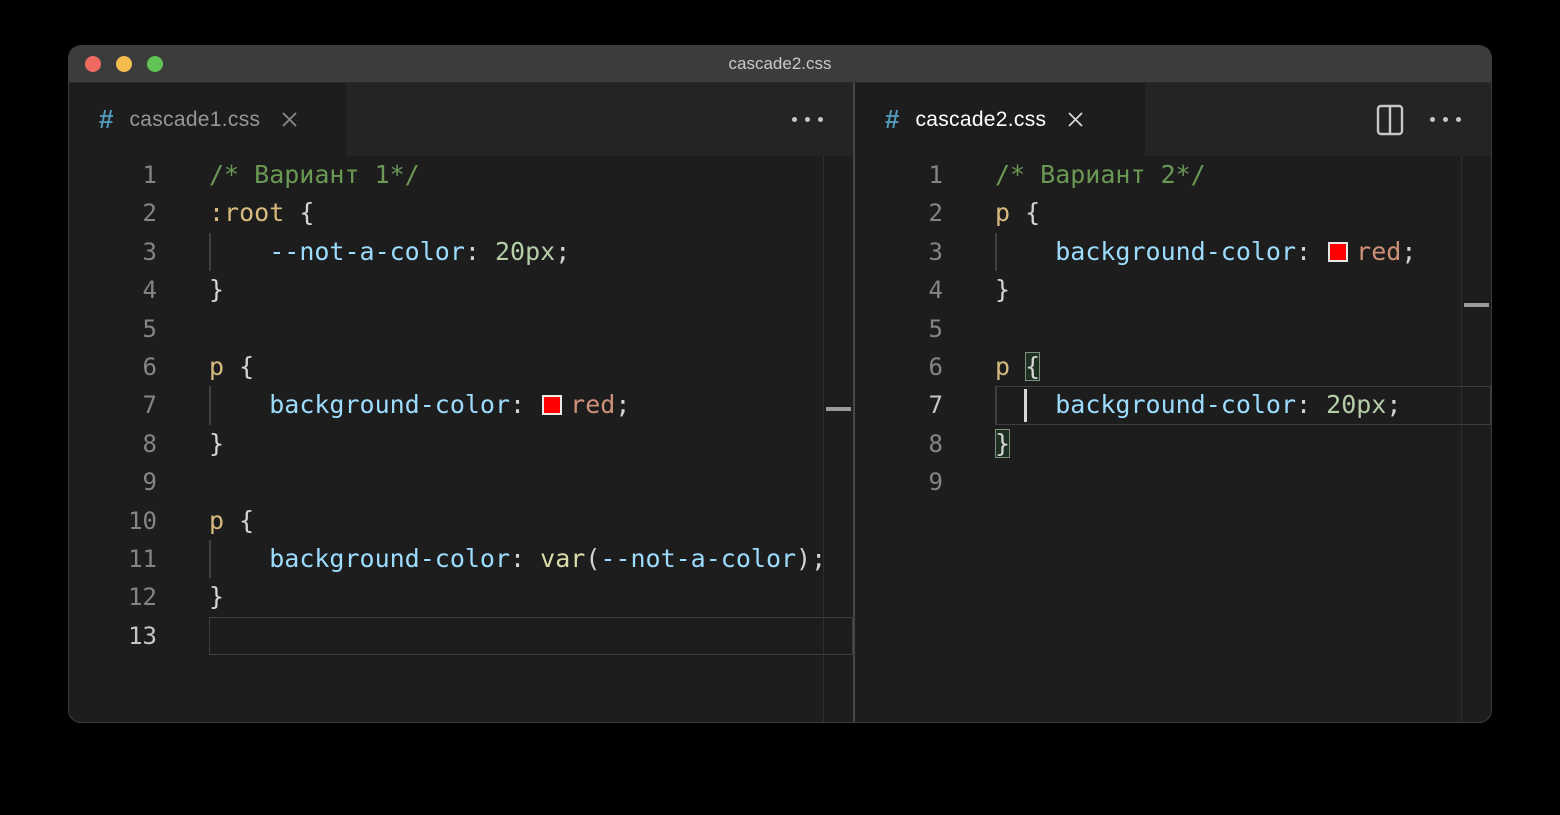  Describe the element at coordinates (1000, 119) in the screenshot. I see `tab-cascade2-css: # cascade2.css` at that location.